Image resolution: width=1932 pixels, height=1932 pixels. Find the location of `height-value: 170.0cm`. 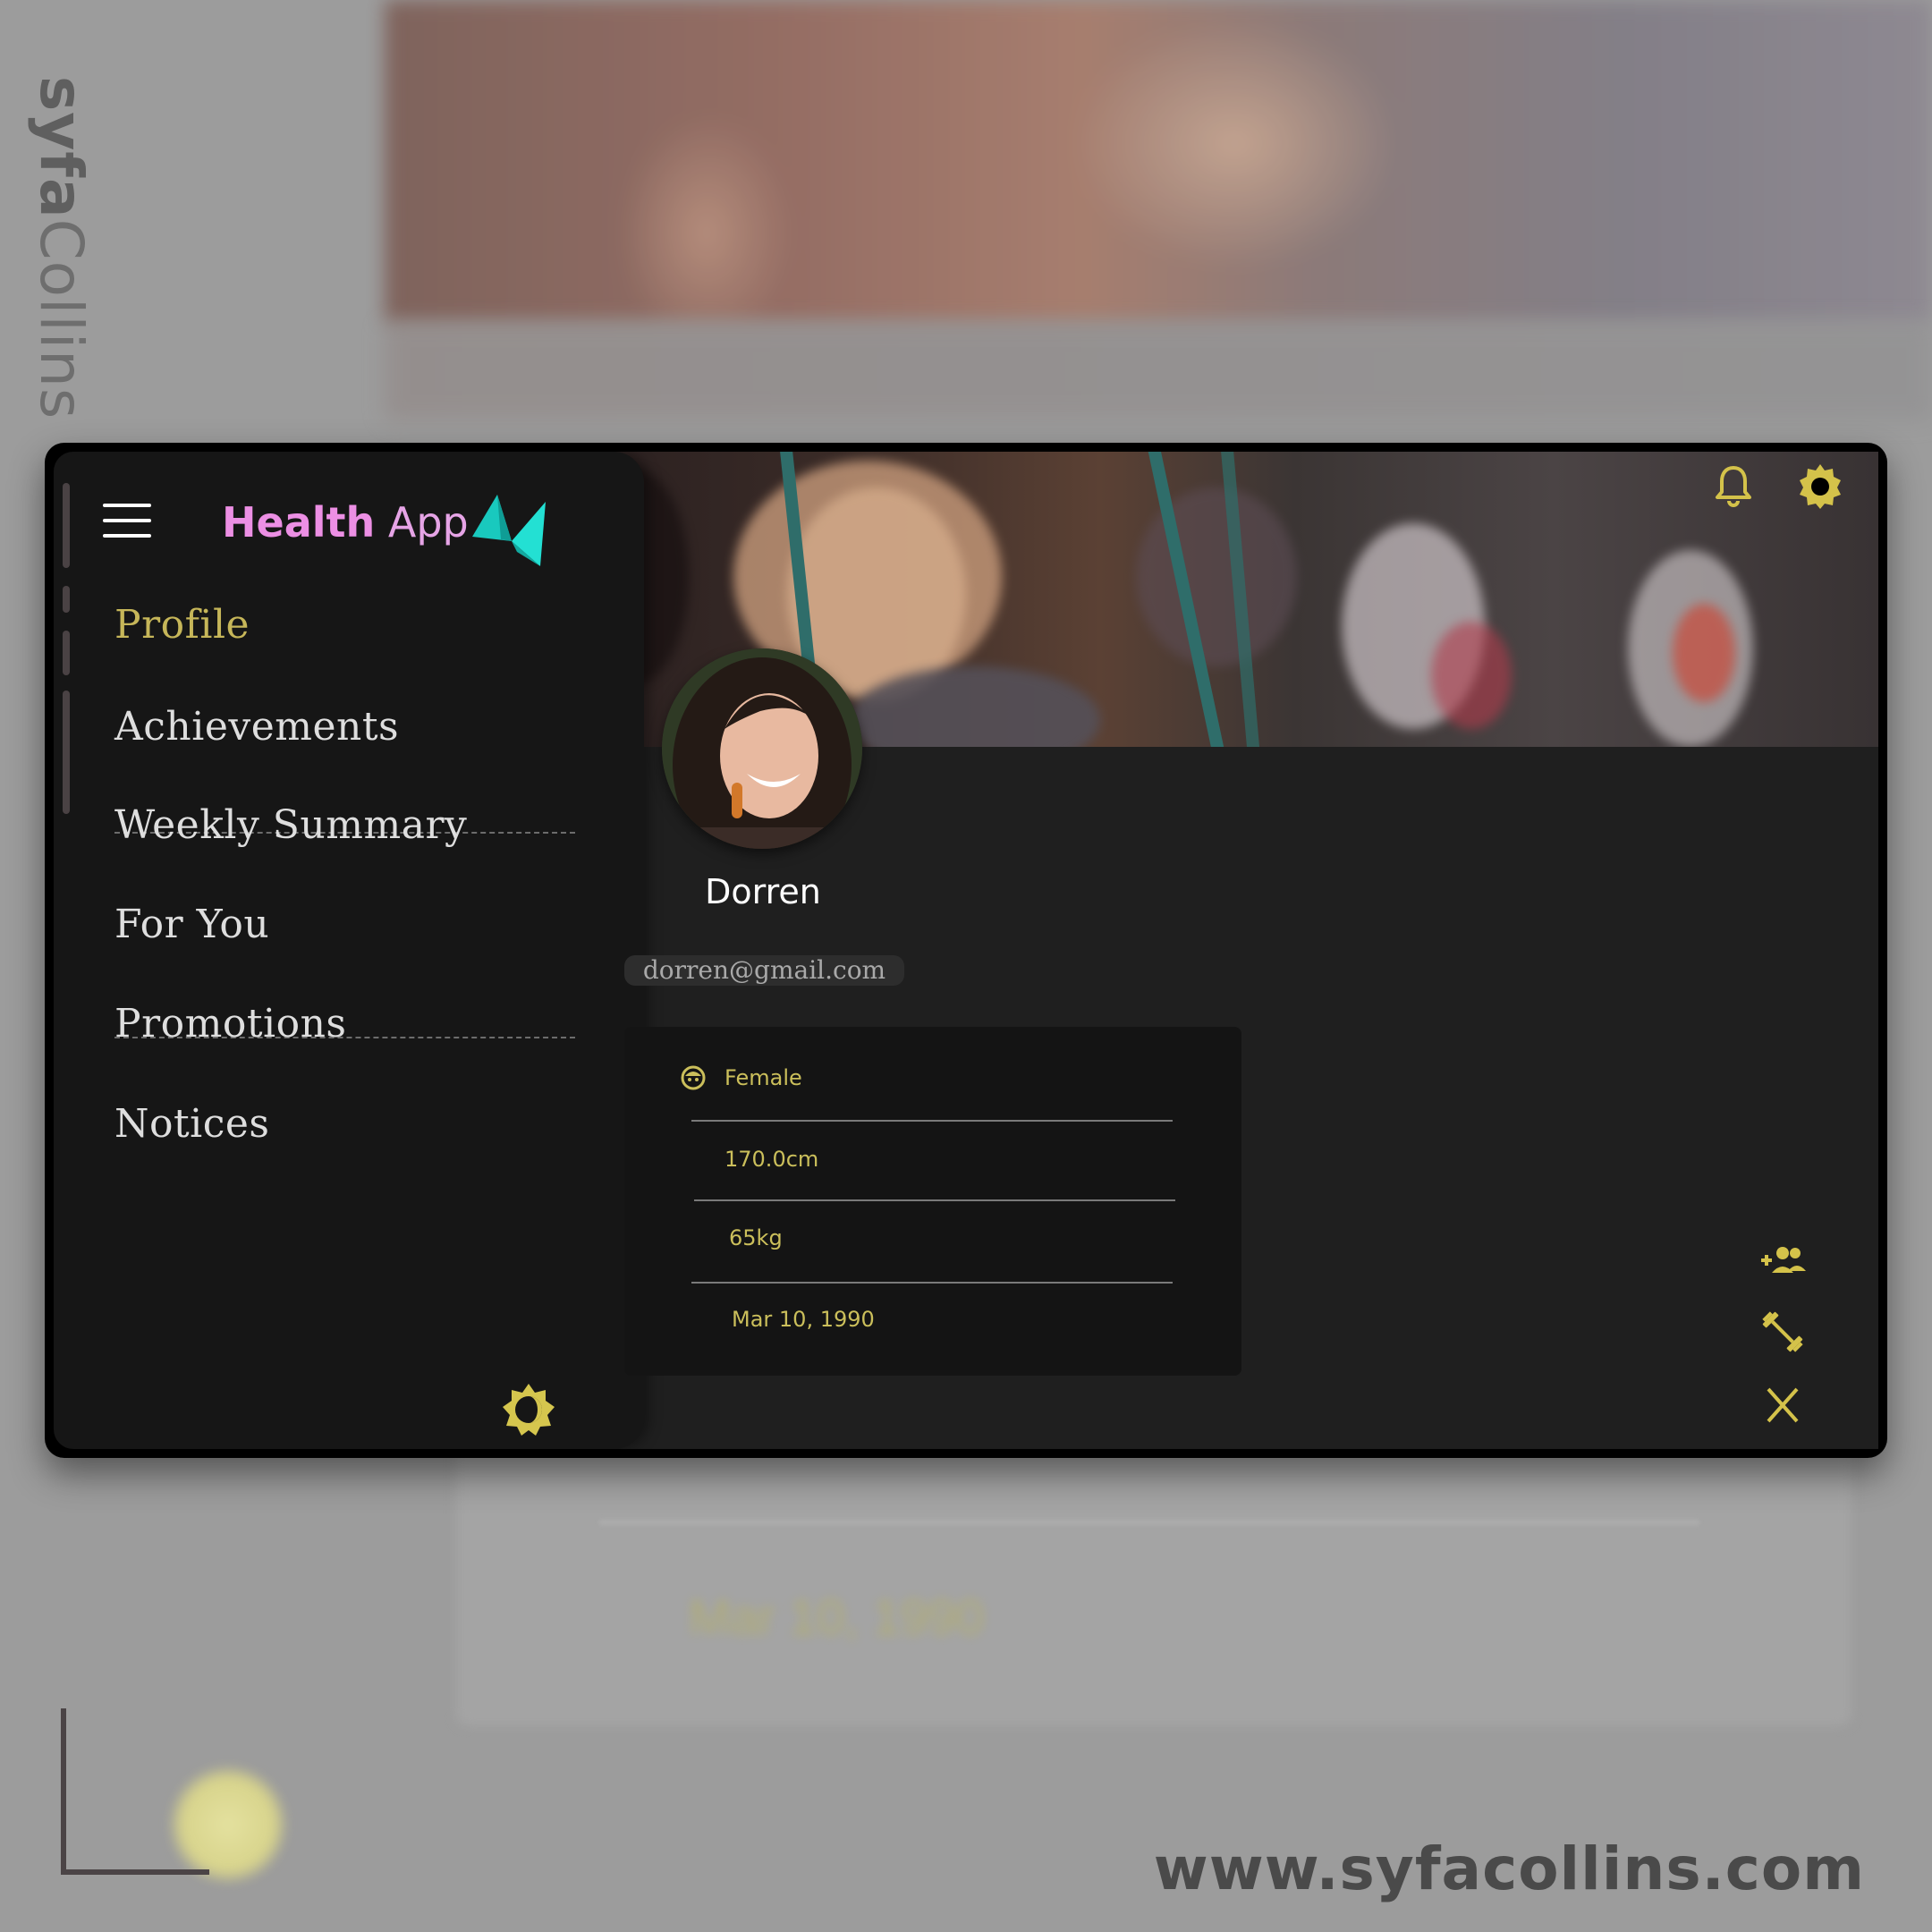

height-value: 170.0cm is located at coordinates (771, 1159).